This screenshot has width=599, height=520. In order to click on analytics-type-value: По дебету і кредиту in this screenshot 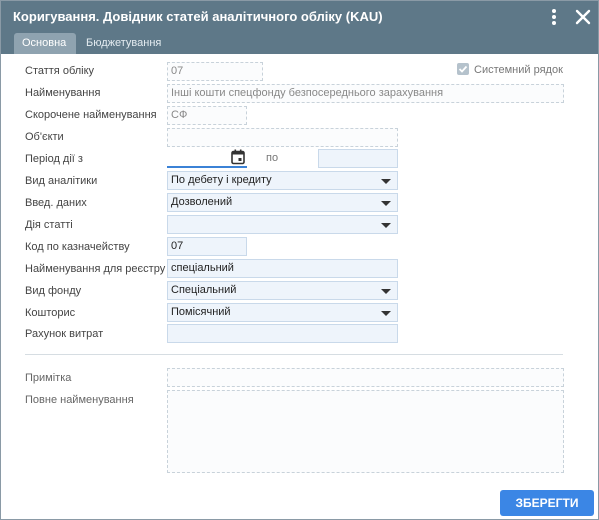, I will do `click(221, 180)`.